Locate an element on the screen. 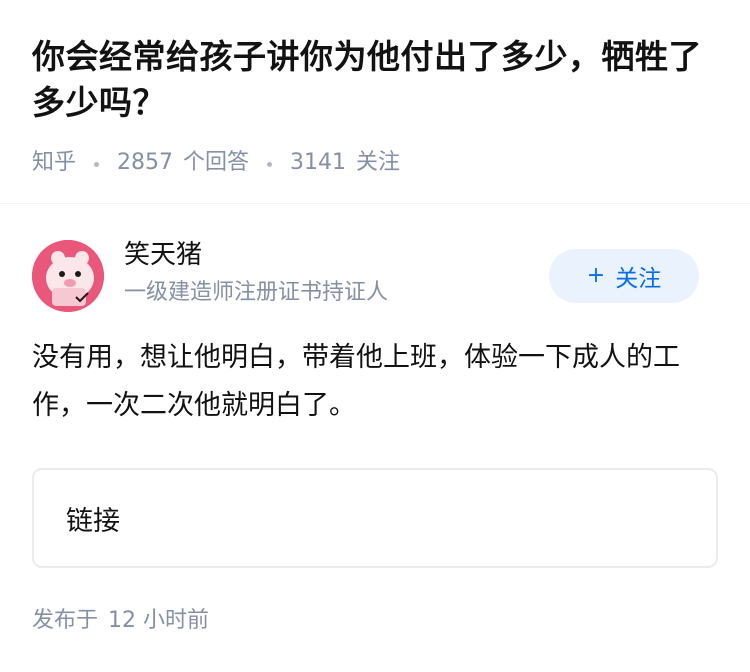 The width and height of the screenshot is (750, 672). question-title: 你会经常给孩子讲你为他付出了多少，牺牲了多少吗？ is located at coordinates (375, 80).